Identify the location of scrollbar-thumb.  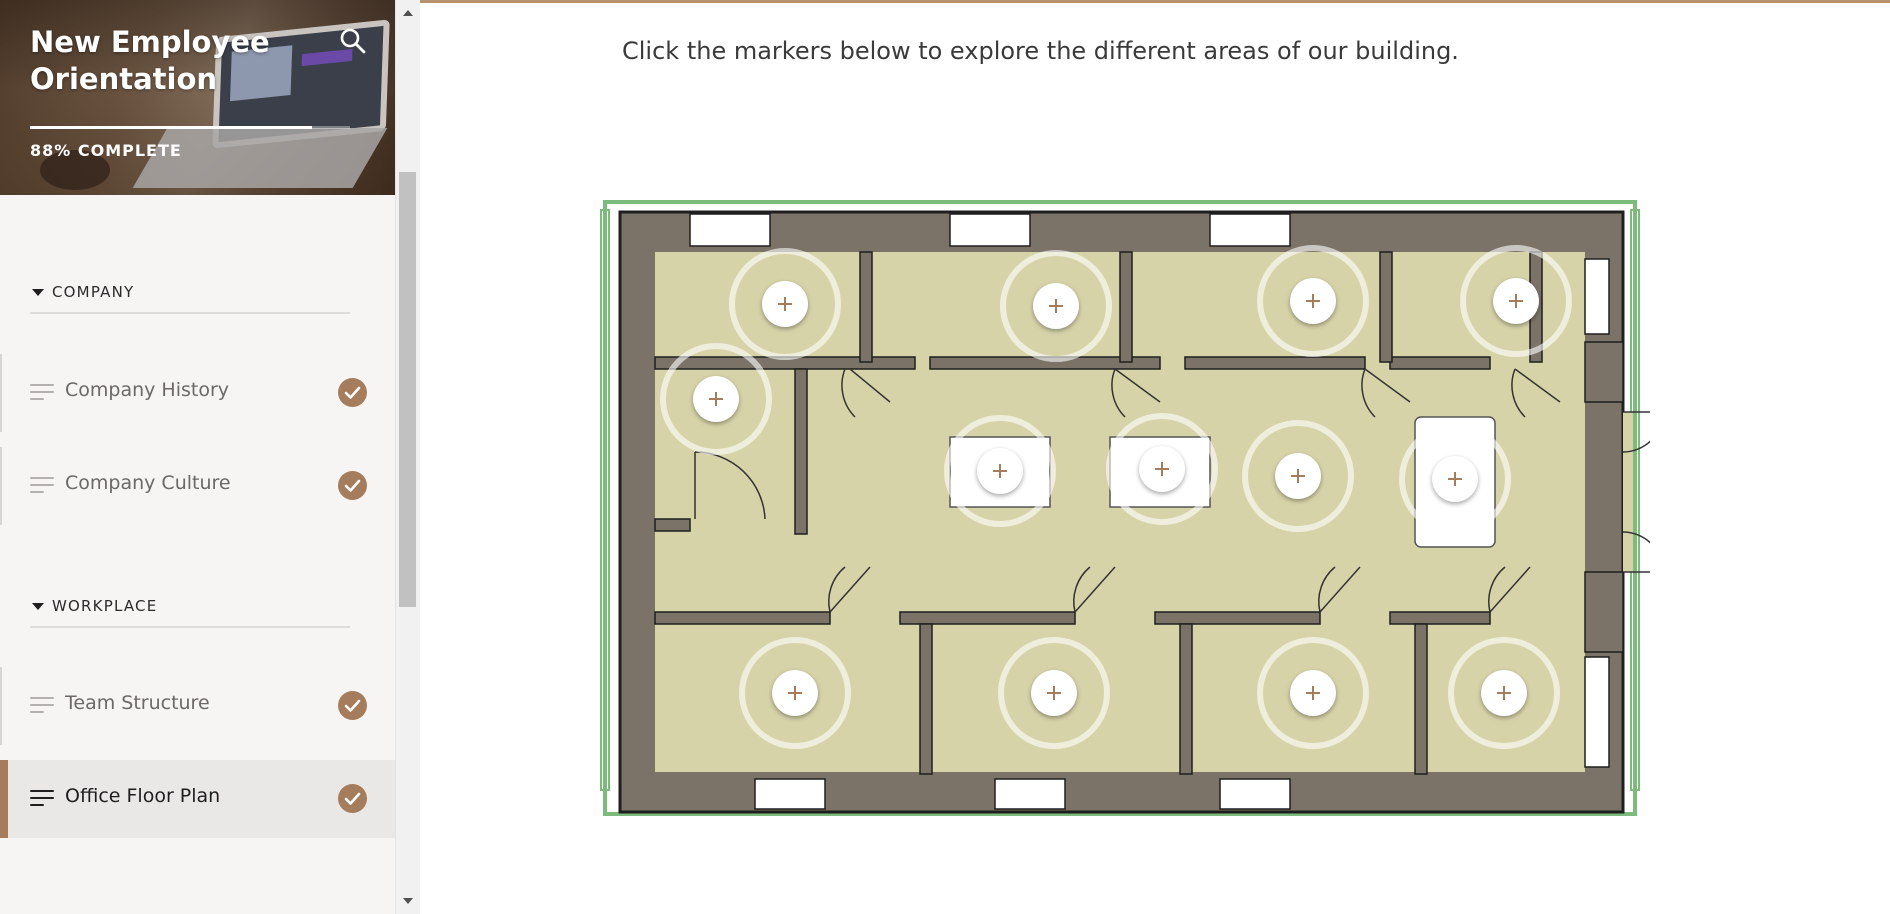
(407, 389).